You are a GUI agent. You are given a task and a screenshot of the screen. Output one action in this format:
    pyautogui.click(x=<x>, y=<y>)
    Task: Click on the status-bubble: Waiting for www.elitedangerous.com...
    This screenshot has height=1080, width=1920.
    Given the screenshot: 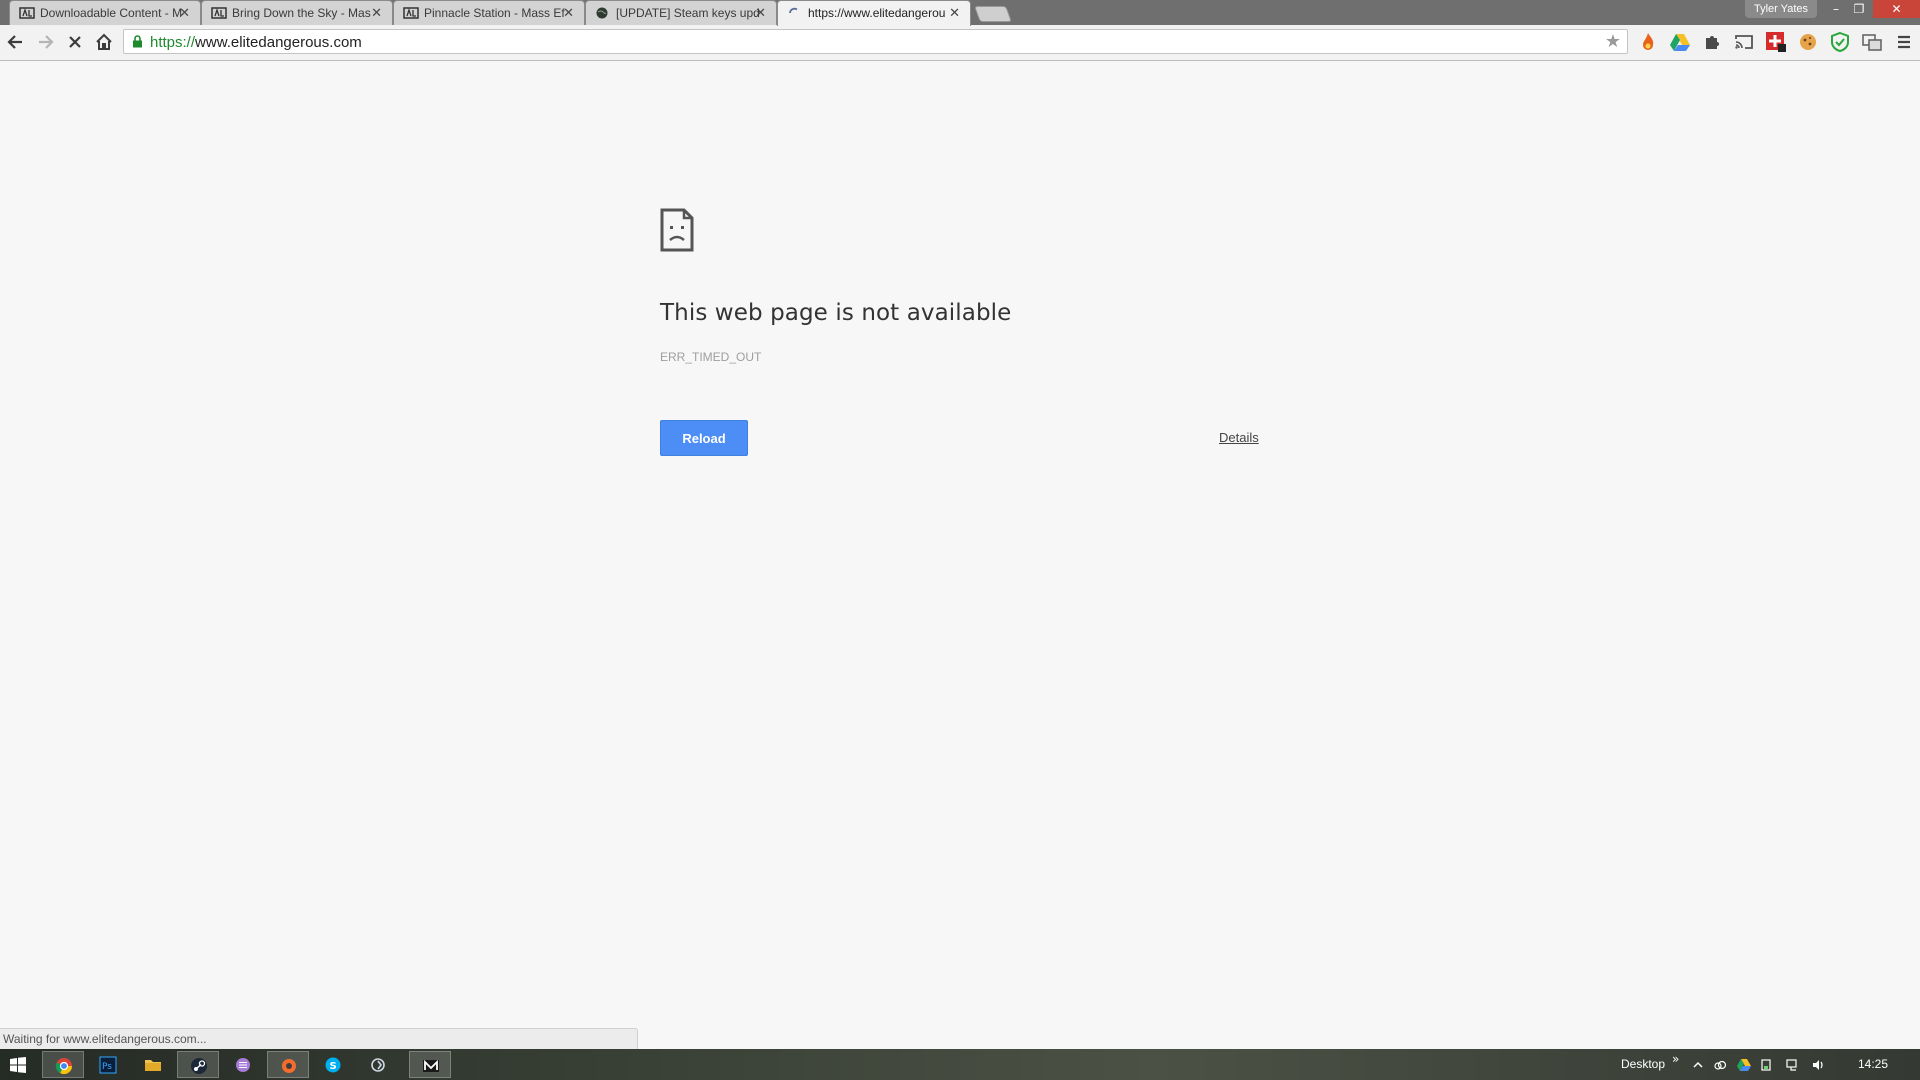 What is the action you would take?
    pyautogui.click(x=319, y=1038)
    